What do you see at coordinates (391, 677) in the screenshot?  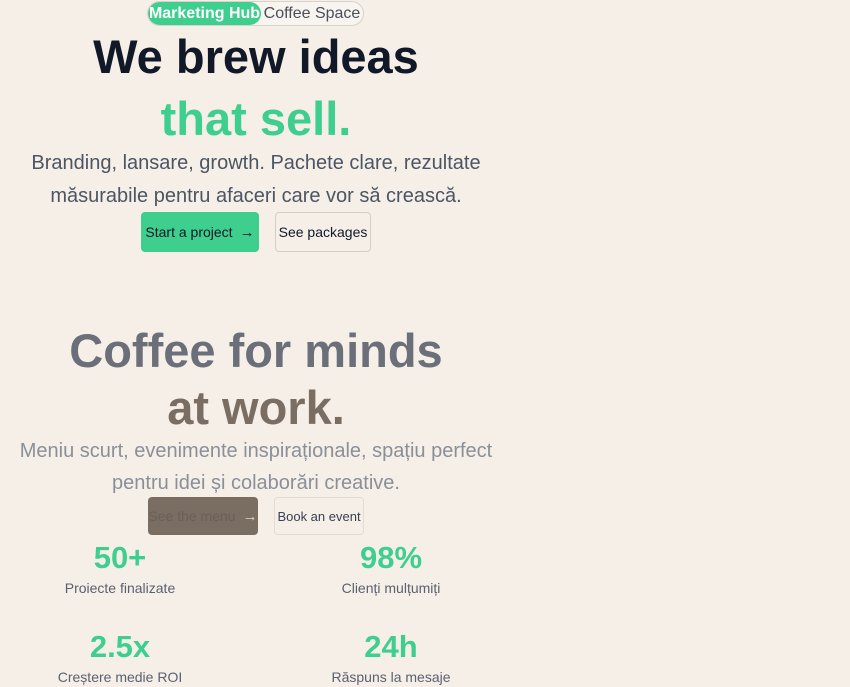 I see `stat-label: Răspuns la mesaje` at bounding box center [391, 677].